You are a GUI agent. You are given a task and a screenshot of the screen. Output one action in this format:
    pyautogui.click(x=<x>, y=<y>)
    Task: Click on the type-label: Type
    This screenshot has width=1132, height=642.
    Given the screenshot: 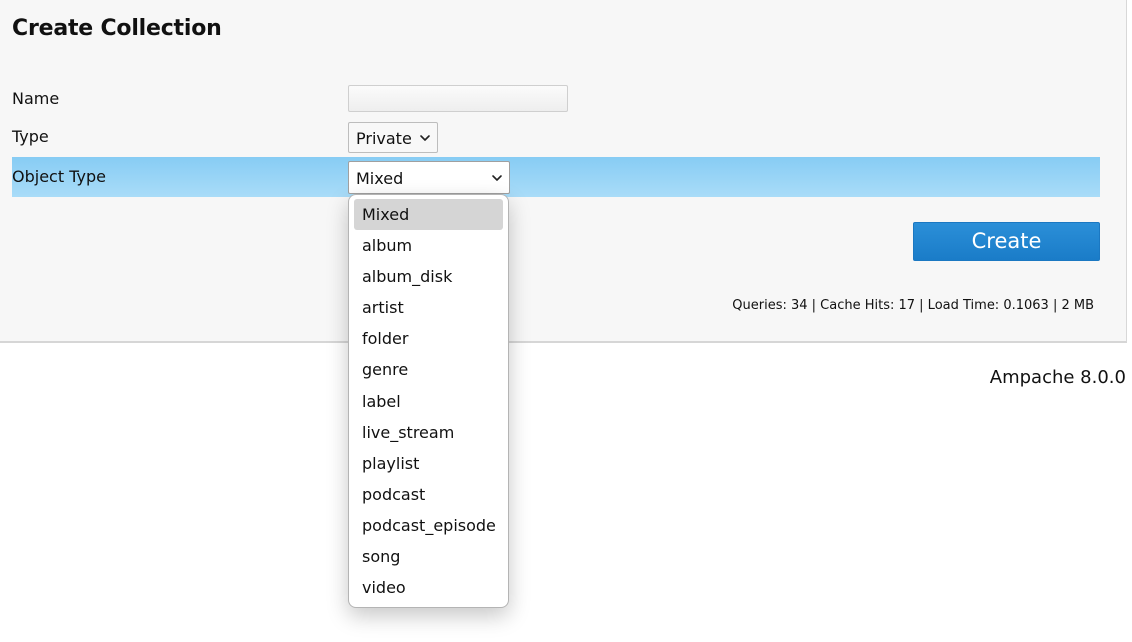 What is the action you would take?
    pyautogui.click(x=30, y=136)
    